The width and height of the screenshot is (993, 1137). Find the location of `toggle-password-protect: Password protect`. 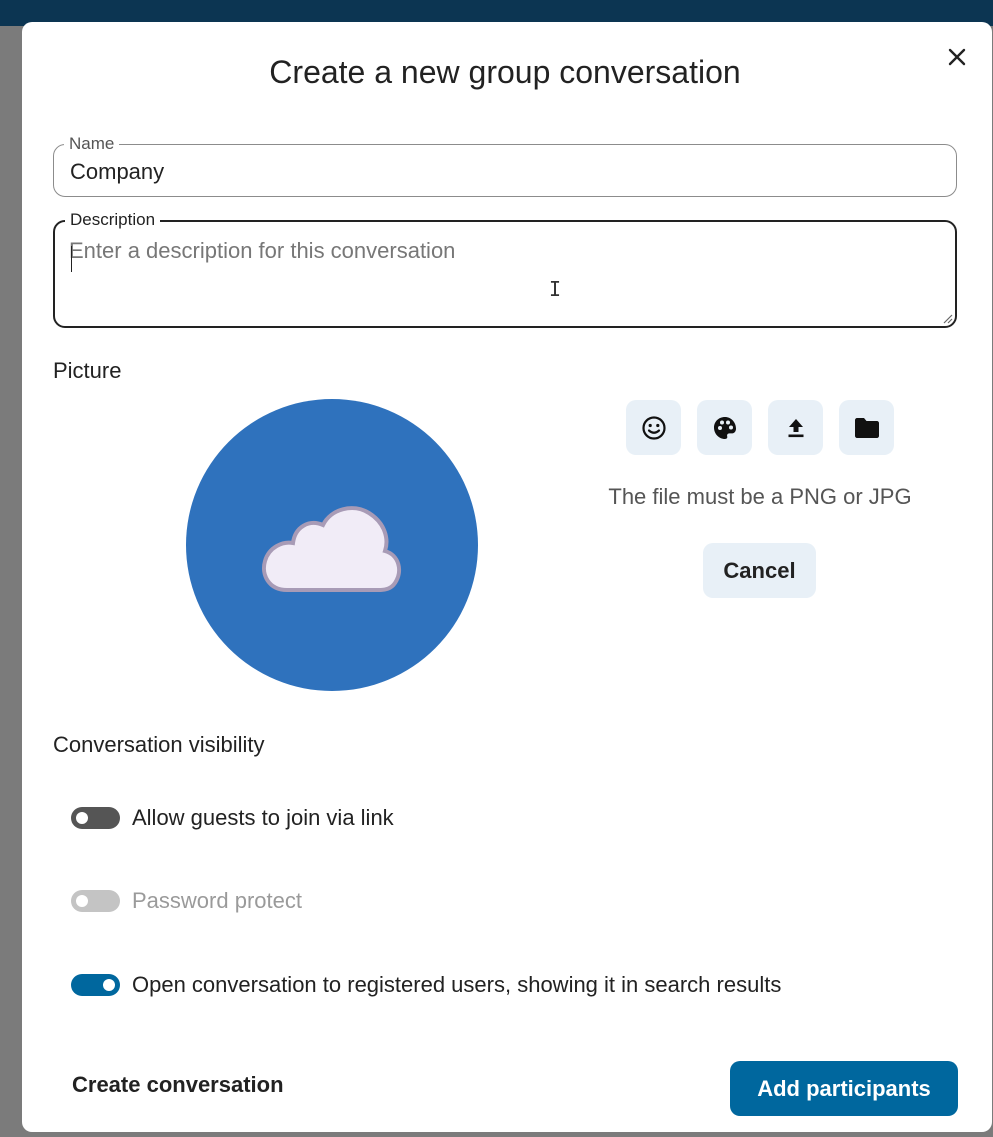

toggle-password-protect: Password protect is located at coordinates (186, 901).